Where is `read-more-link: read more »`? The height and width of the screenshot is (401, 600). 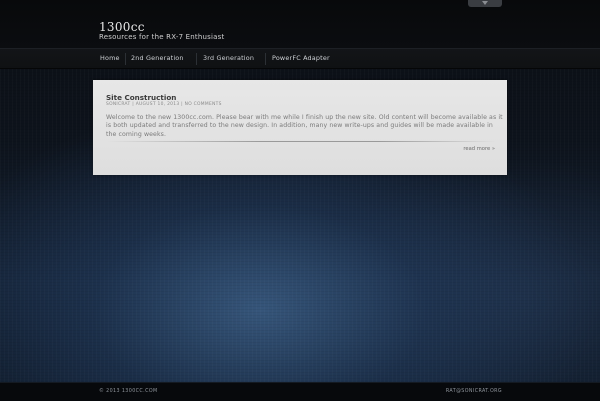
read-more-link: read more » is located at coordinates (479, 149).